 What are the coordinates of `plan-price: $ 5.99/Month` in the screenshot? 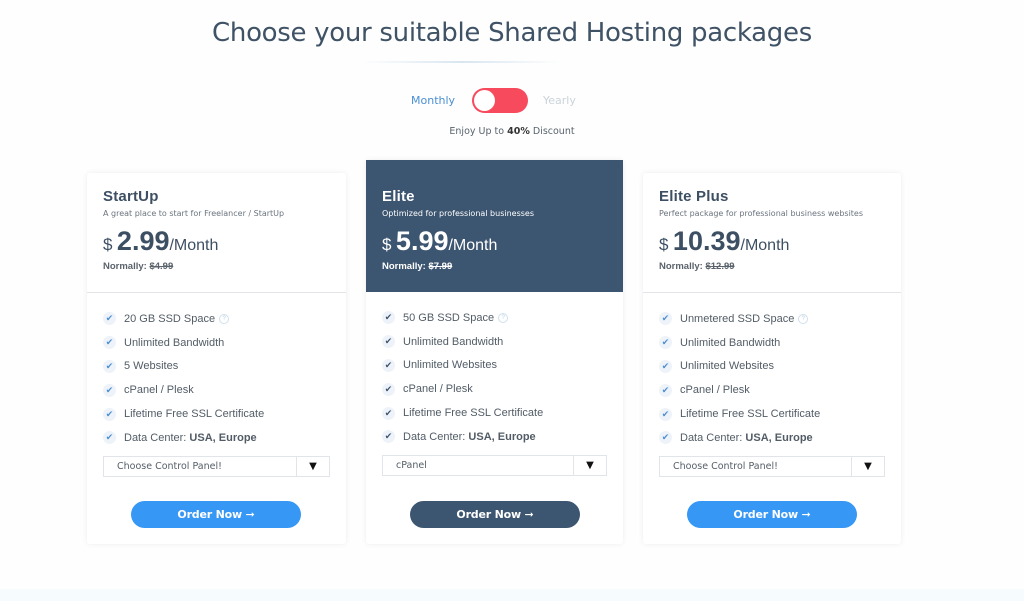 It's located at (494, 241).